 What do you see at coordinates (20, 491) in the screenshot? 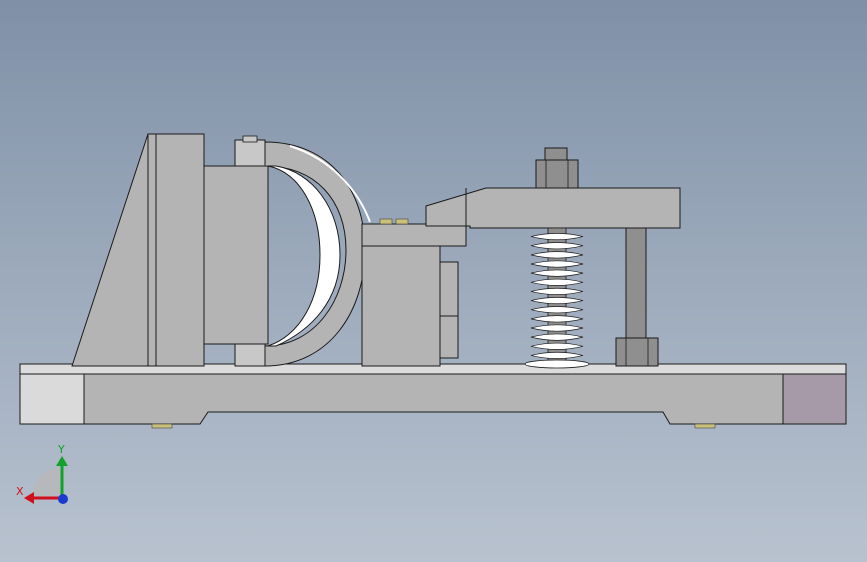
I see `triad-x-label: X` at bounding box center [20, 491].